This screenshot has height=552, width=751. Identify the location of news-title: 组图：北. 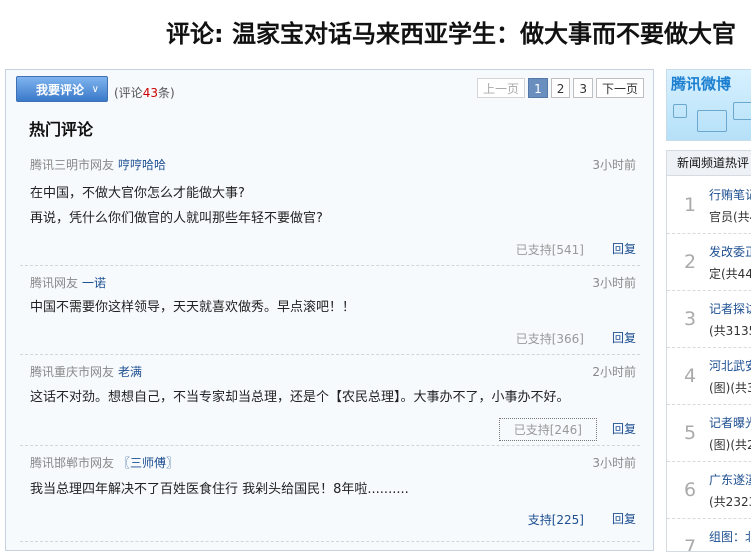
(730, 536).